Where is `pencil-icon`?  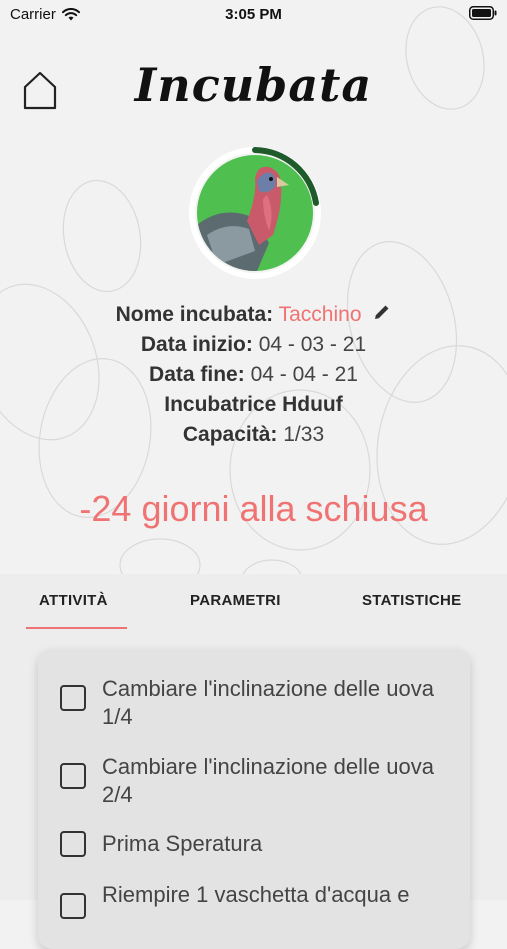
pencil-icon is located at coordinates (382, 315).